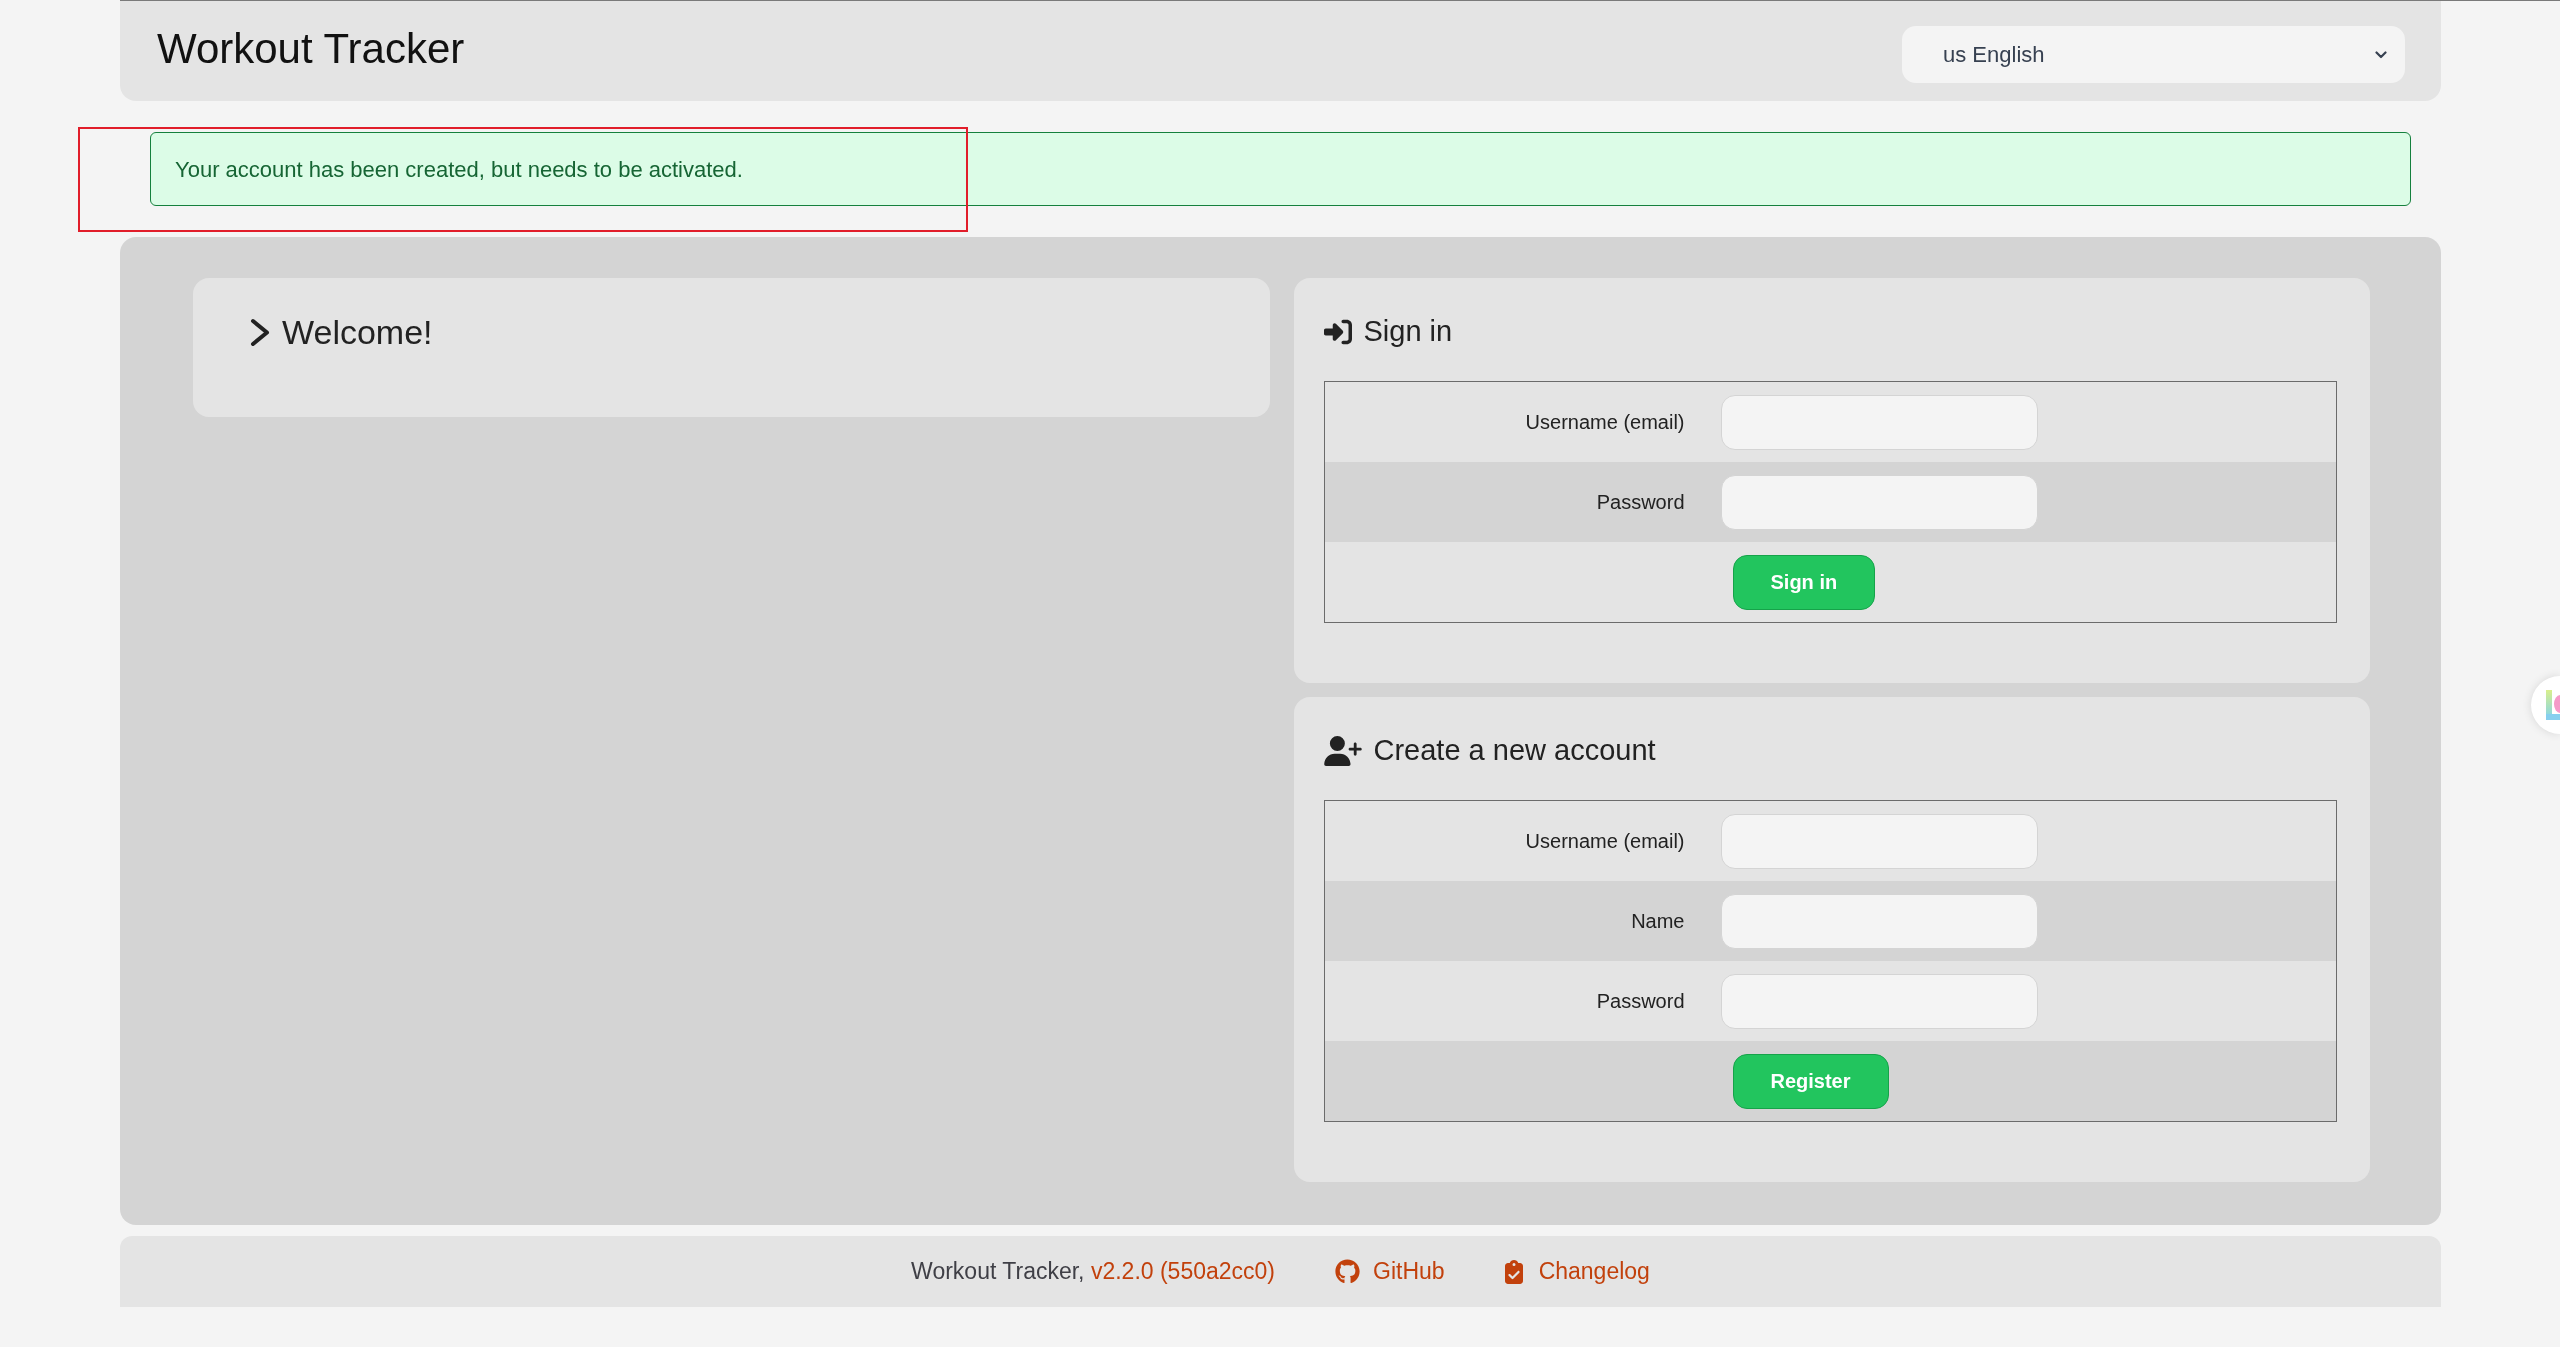  Describe the element at coordinates (459, 169) in the screenshot. I see `alert-message: Your account has been created, but needs to be activated.` at that location.